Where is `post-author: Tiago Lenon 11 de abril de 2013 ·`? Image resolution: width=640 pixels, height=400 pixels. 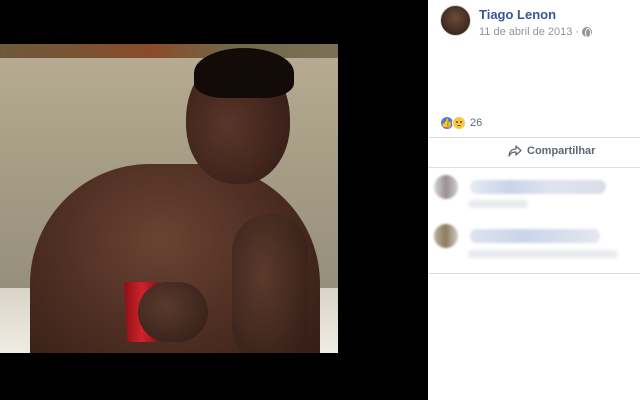 post-author: Tiago Lenon 11 de abril de 2013 · is located at coordinates (516, 22).